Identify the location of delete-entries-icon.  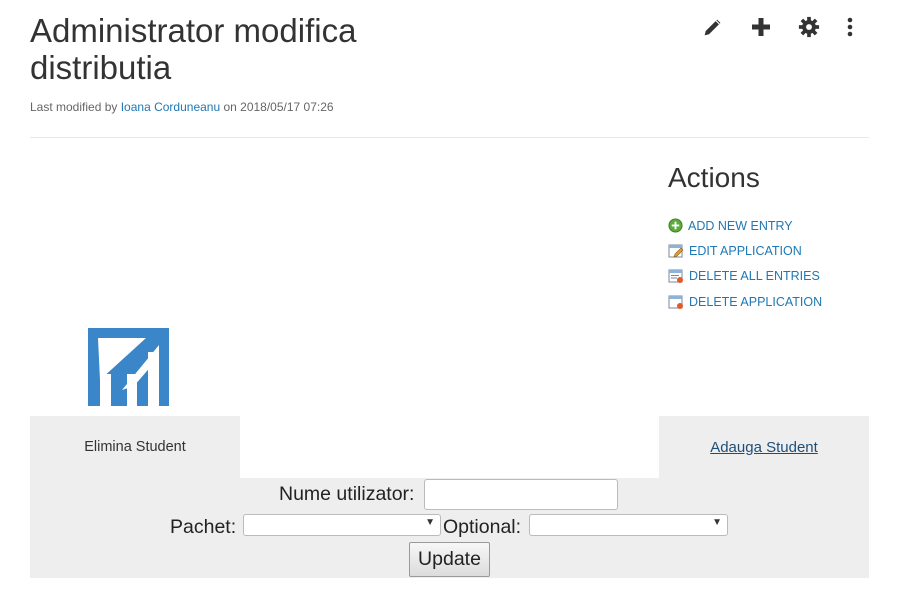
(675, 276).